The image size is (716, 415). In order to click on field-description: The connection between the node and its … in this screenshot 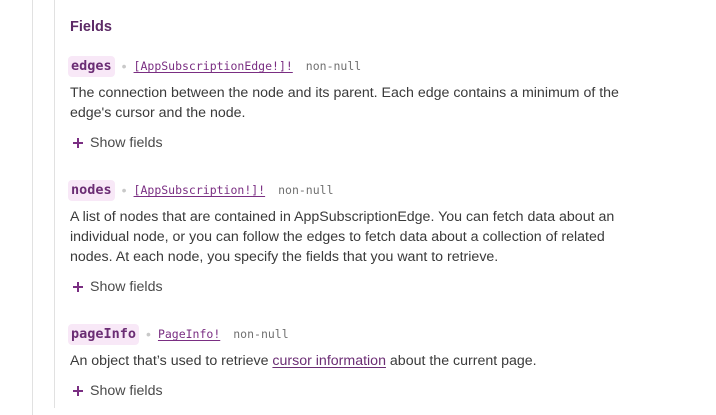, I will do `click(344, 103)`.